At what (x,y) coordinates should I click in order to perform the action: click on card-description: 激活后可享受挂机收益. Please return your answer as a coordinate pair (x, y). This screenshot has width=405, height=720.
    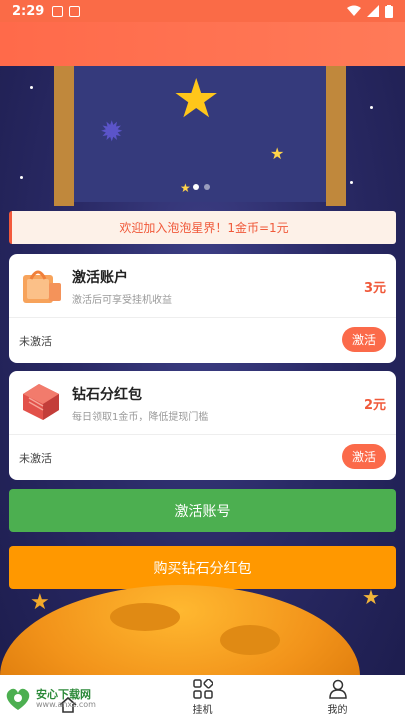
    Looking at the image, I should click on (122, 300).